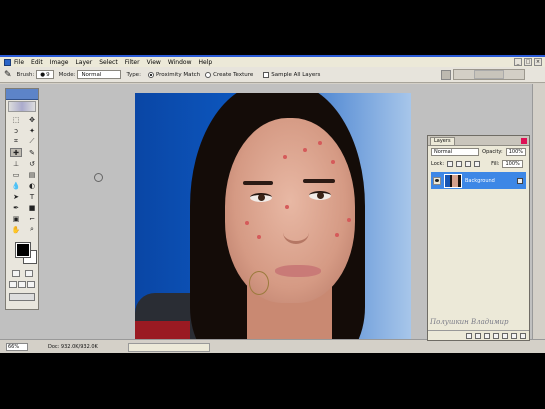  Describe the element at coordinates (154, 62) in the screenshot. I see `menu-view: View` at that location.